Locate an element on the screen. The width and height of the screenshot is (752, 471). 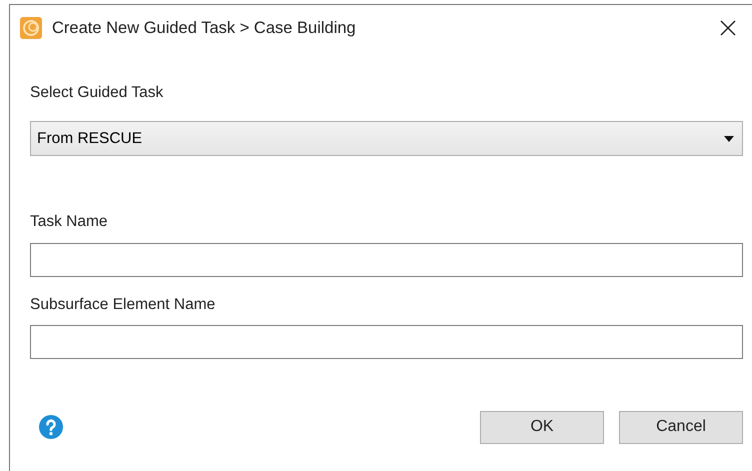
field-label: Task Name is located at coordinates (69, 222).